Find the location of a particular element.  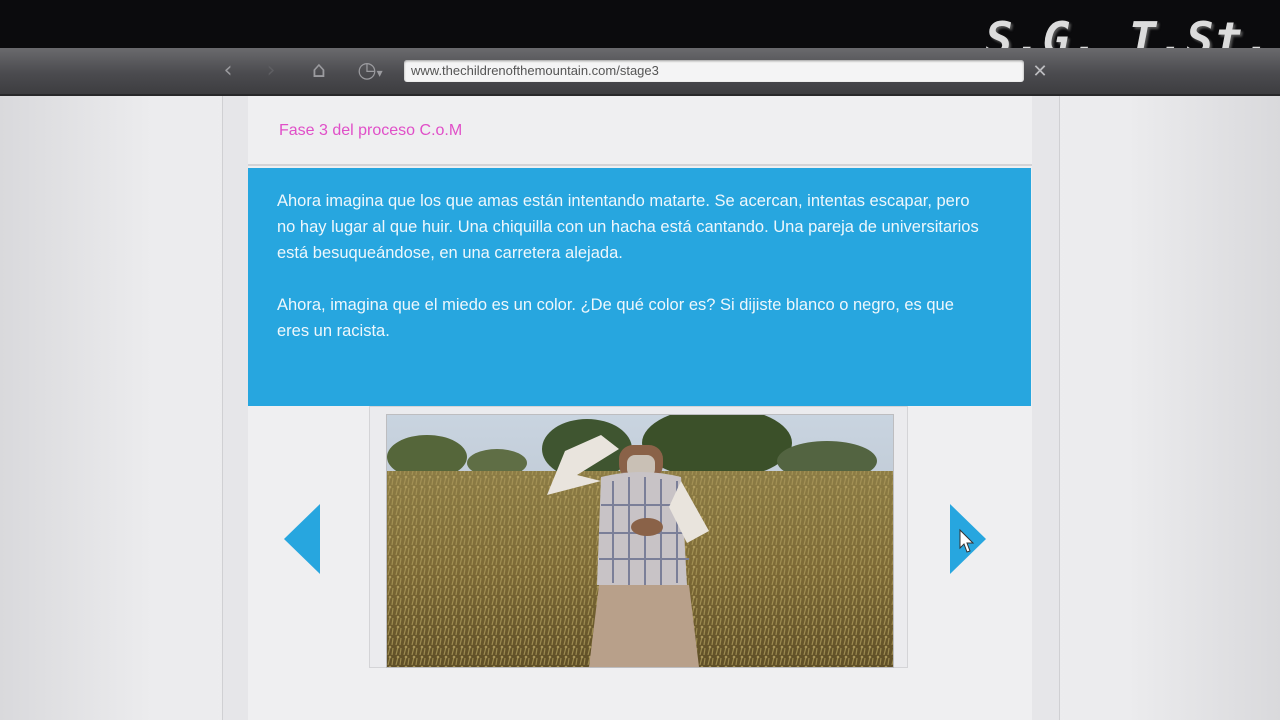

title-divider is located at coordinates (640, 165).